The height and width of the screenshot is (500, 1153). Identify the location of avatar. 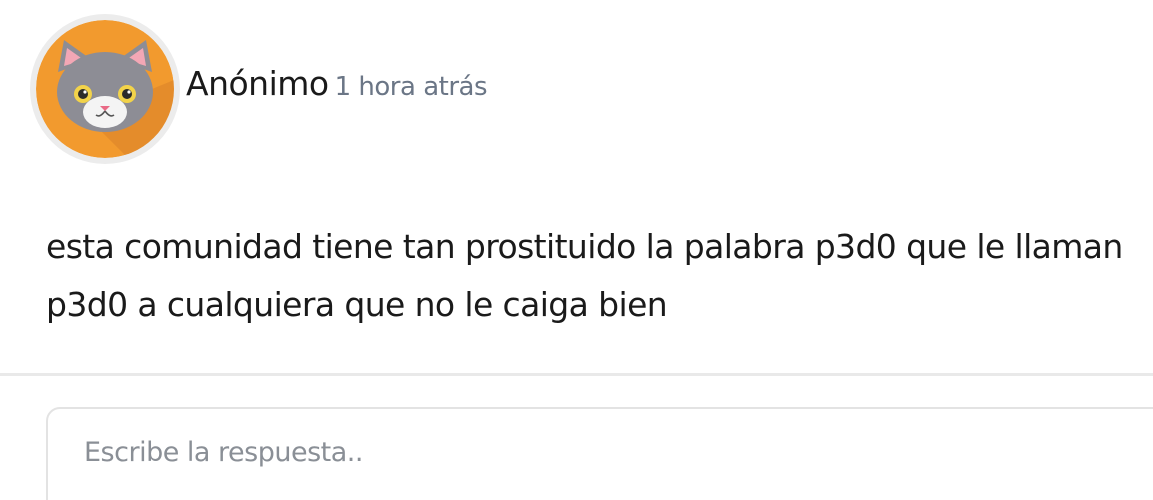
(105, 89).